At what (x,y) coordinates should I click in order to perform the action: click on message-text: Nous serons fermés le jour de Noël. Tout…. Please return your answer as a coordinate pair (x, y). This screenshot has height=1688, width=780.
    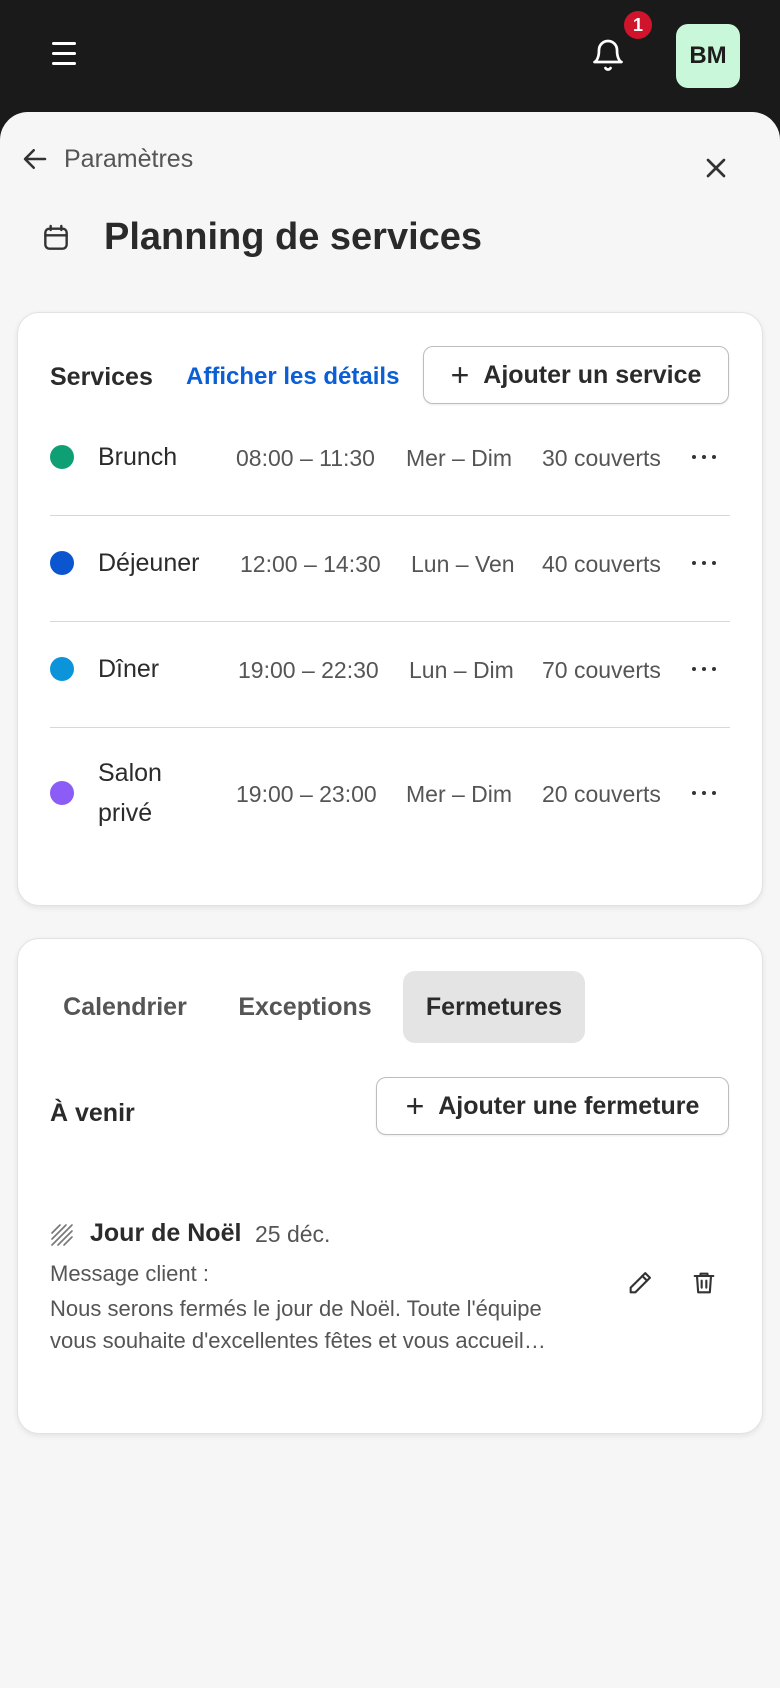
    Looking at the image, I should click on (298, 1324).